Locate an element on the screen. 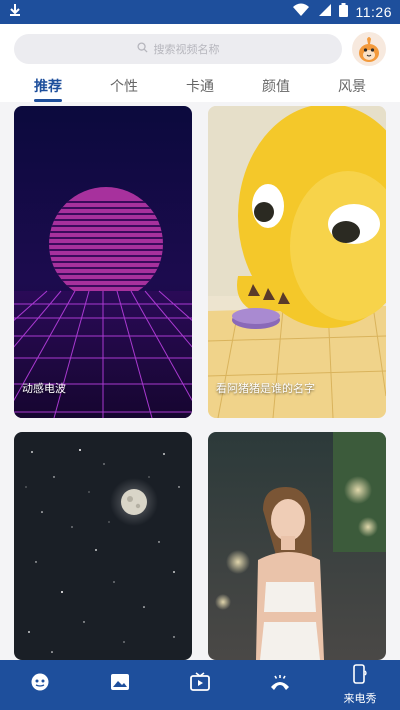  nav-caller-show: 来电秀 is located at coordinates (360, 685).